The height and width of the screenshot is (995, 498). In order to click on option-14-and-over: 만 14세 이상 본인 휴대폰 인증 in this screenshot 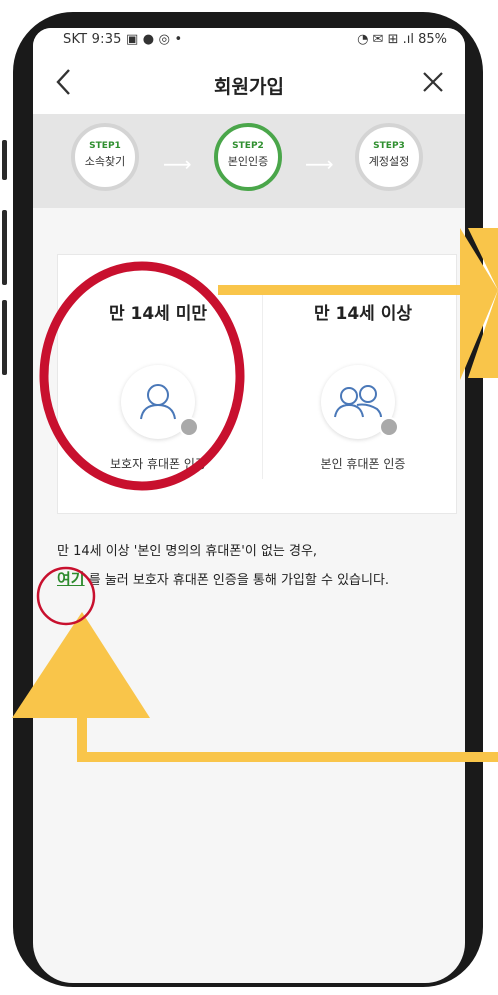, I will do `click(363, 384)`.